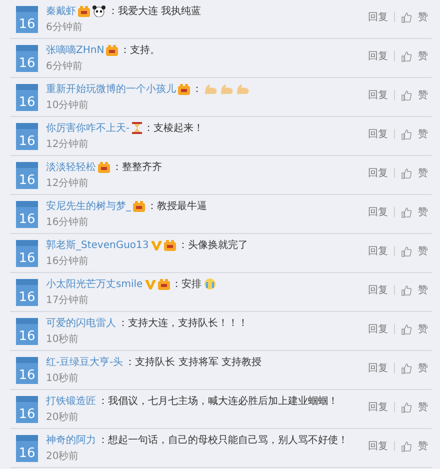 Image resolution: width=440 pixels, height=469 pixels. What do you see at coordinates (213, 245) in the screenshot?
I see `comment-text: ：头像换就完了` at bounding box center [213, 245].